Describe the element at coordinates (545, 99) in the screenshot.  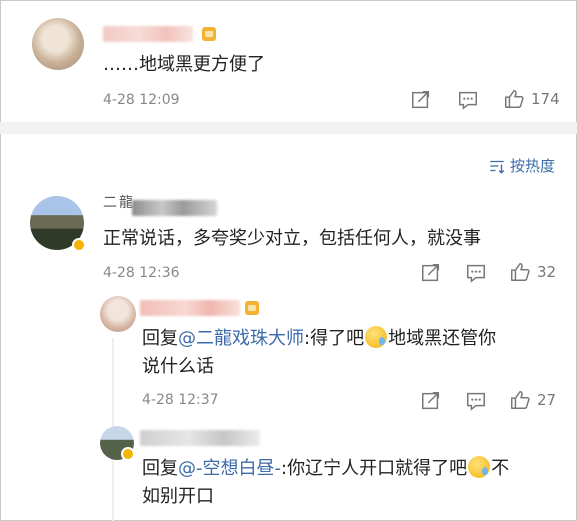
I see `like-count: 174` at that location.